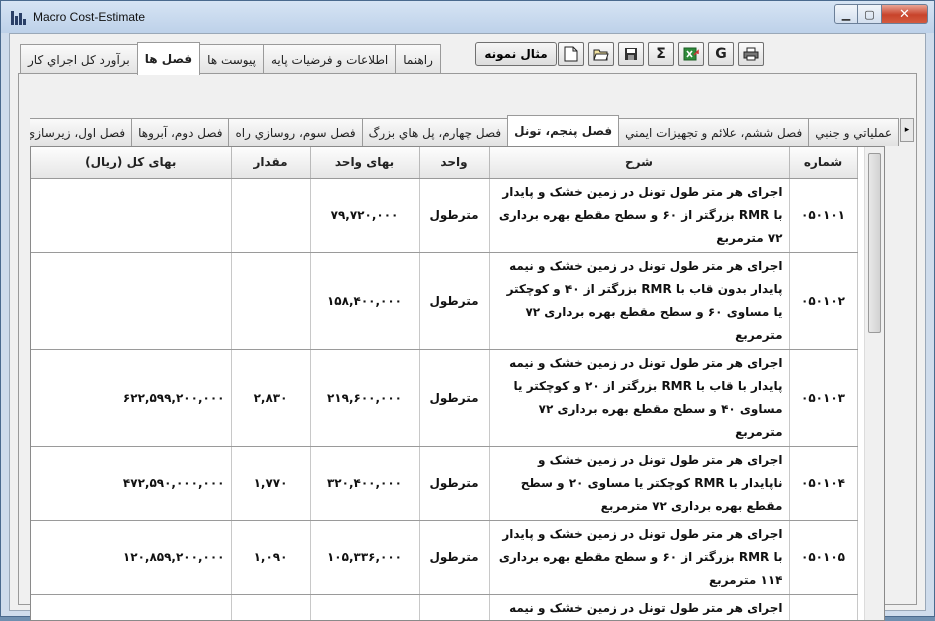 The image size is (935, 621). I want to click on col-header-desc: شرح, so click(639, 163).